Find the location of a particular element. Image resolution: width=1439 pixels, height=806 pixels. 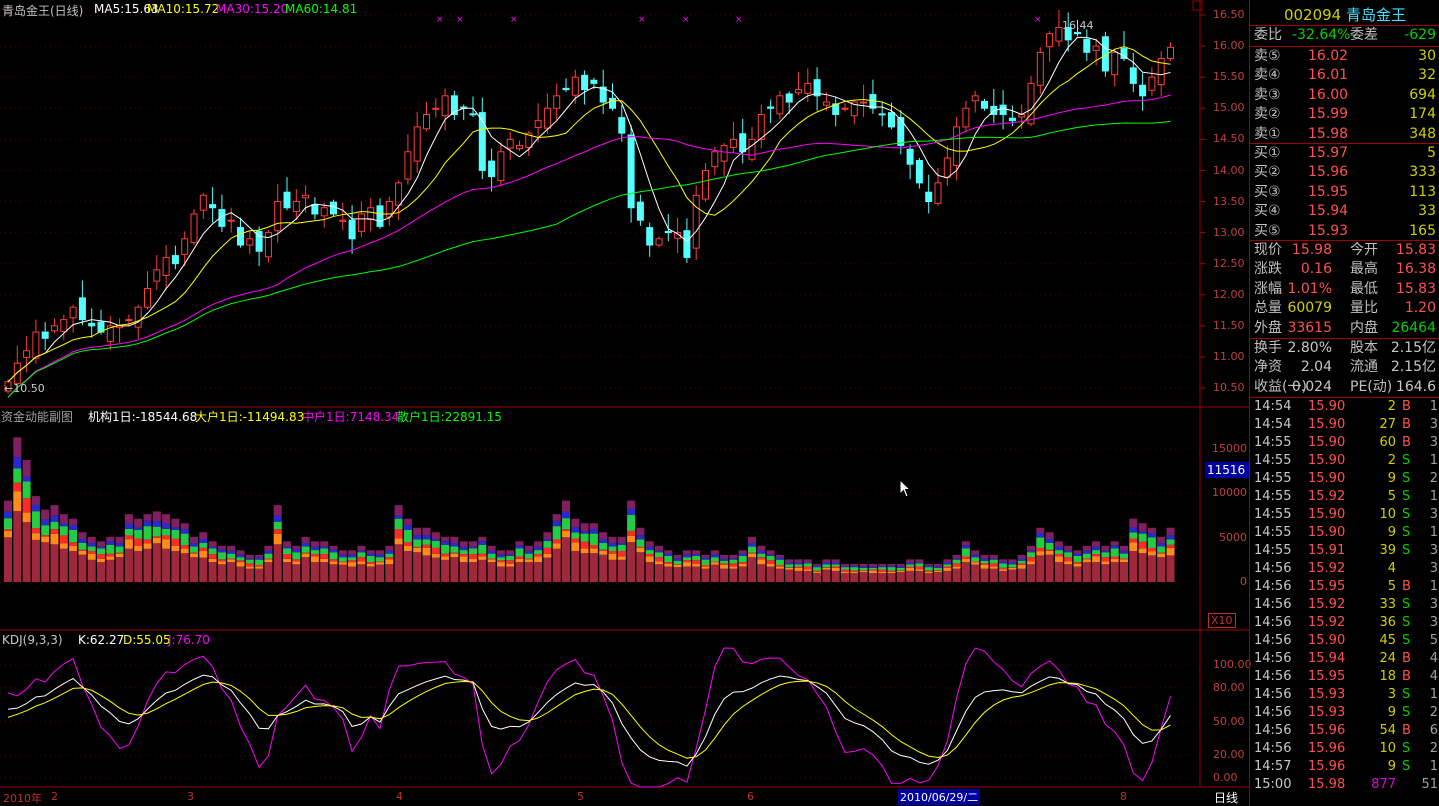

trade-row: 14:56 15.95 18 B 4 is located at coordinates (1346, 677).